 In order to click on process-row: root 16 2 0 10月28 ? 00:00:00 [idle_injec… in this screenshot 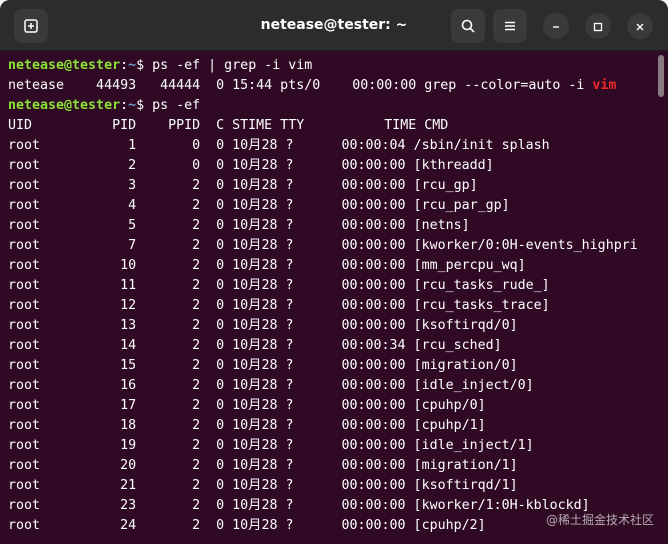, I will do `click(271, 385)`.